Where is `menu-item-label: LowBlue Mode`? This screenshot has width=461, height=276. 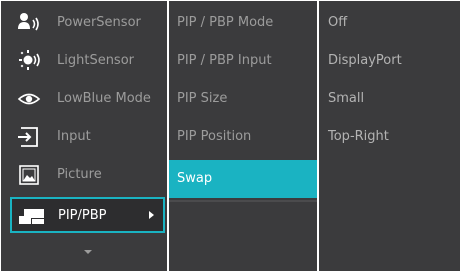
menu-item-label: LowBlue Mode is located at coordinates (104, 98).